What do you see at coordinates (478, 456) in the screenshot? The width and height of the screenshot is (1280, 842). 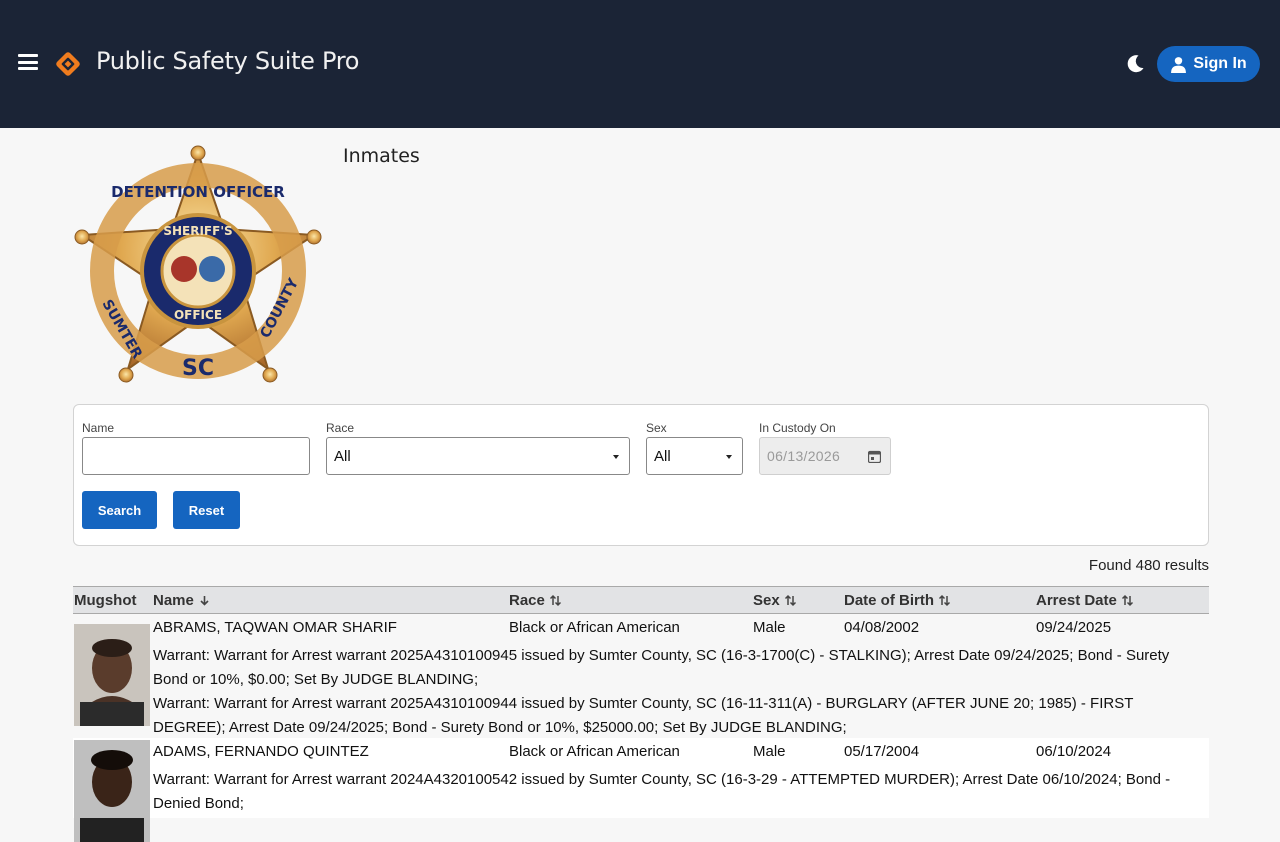 I see `race-select: All` at bounding box center [478, 456].